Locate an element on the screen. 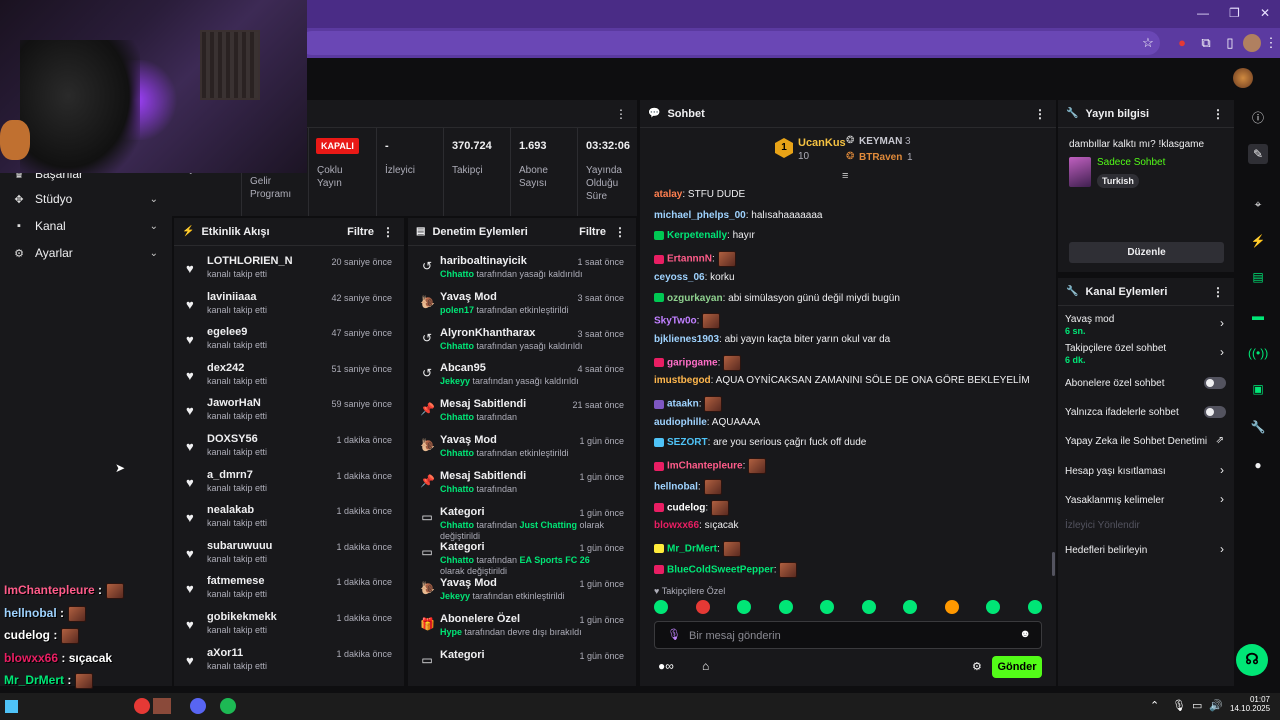 Image resolution: width=1280 pixels, height=720 pixels. chat-username: Kerpetenally is located at coordinates (697, 235).